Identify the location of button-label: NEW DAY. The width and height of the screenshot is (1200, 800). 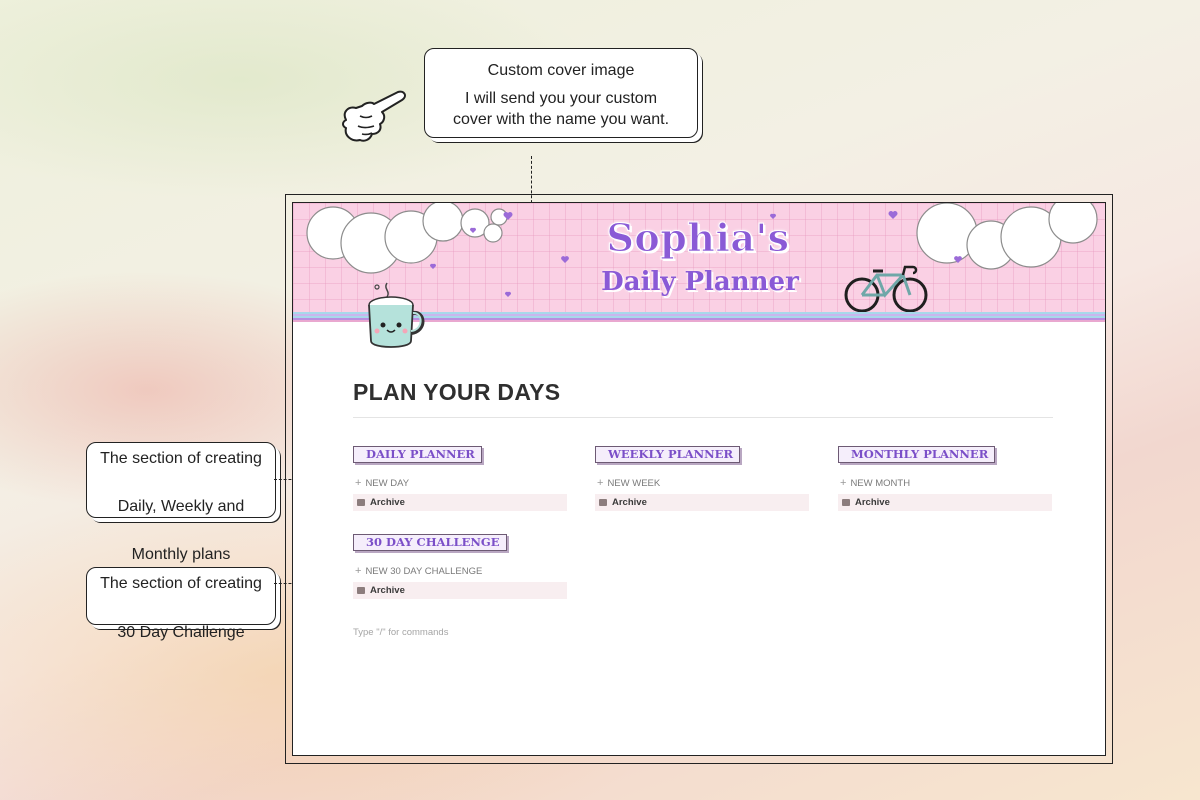
(387, 483).